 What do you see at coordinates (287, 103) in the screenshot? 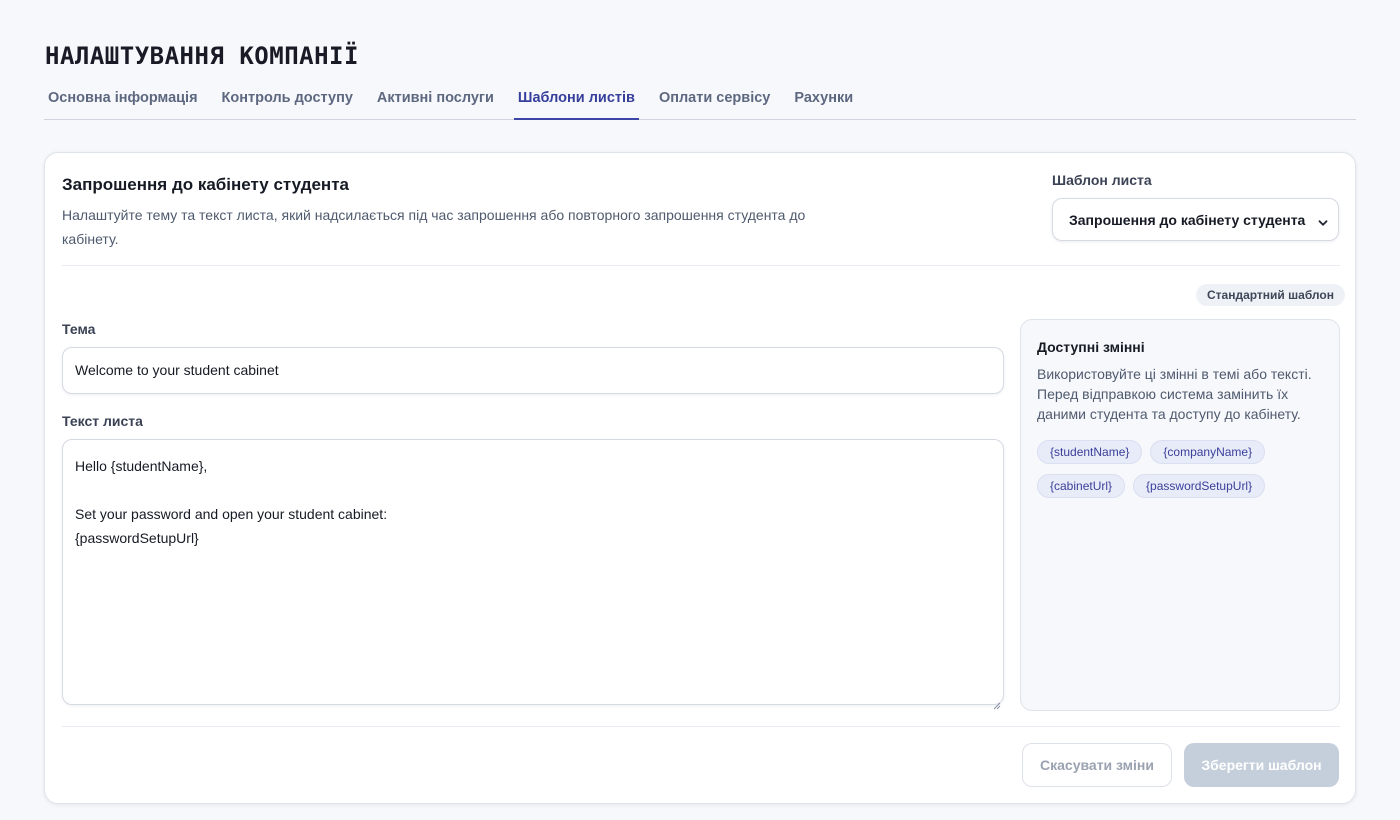
I see `tab-access-control: Контроль доступу` at bounding box center [287, 103].